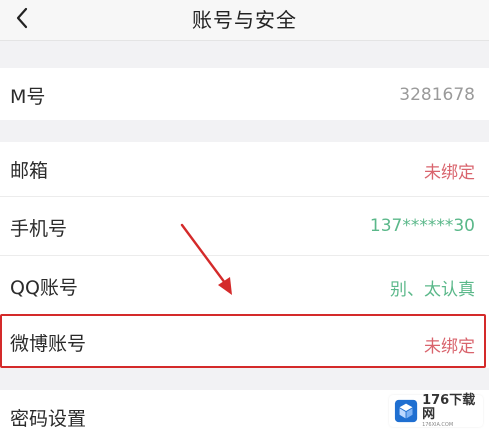  I want to click on page-title: 账号与安全, so click(244, 20).